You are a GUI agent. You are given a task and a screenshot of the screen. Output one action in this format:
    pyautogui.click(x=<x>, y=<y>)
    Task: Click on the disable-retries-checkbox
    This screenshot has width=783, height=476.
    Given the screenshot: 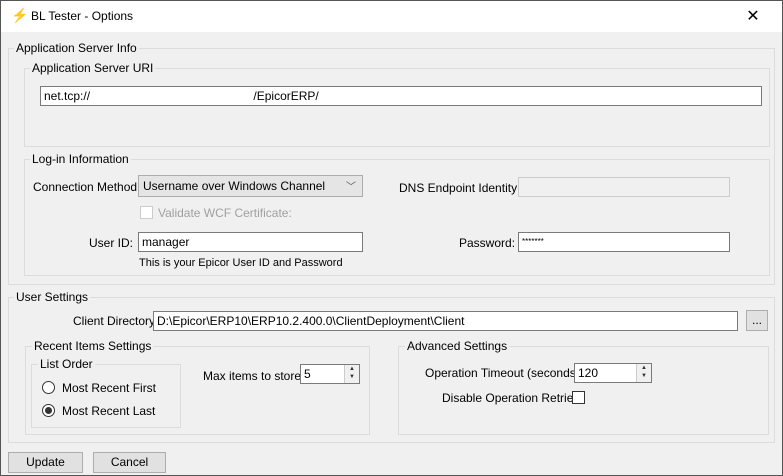 What is the action you would take?
    pyautogui.click(x=578, y=397)
    